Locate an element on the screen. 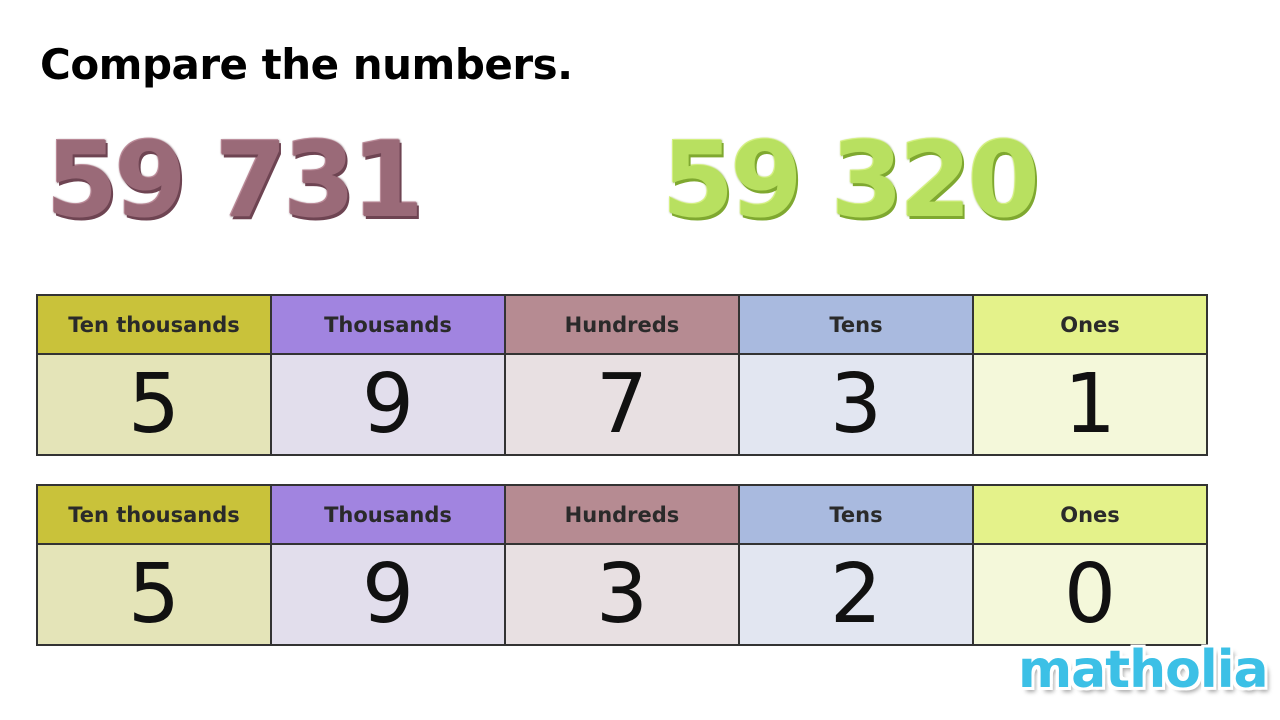  digit-hundreds: 3 is located at coordinates (622, 594).